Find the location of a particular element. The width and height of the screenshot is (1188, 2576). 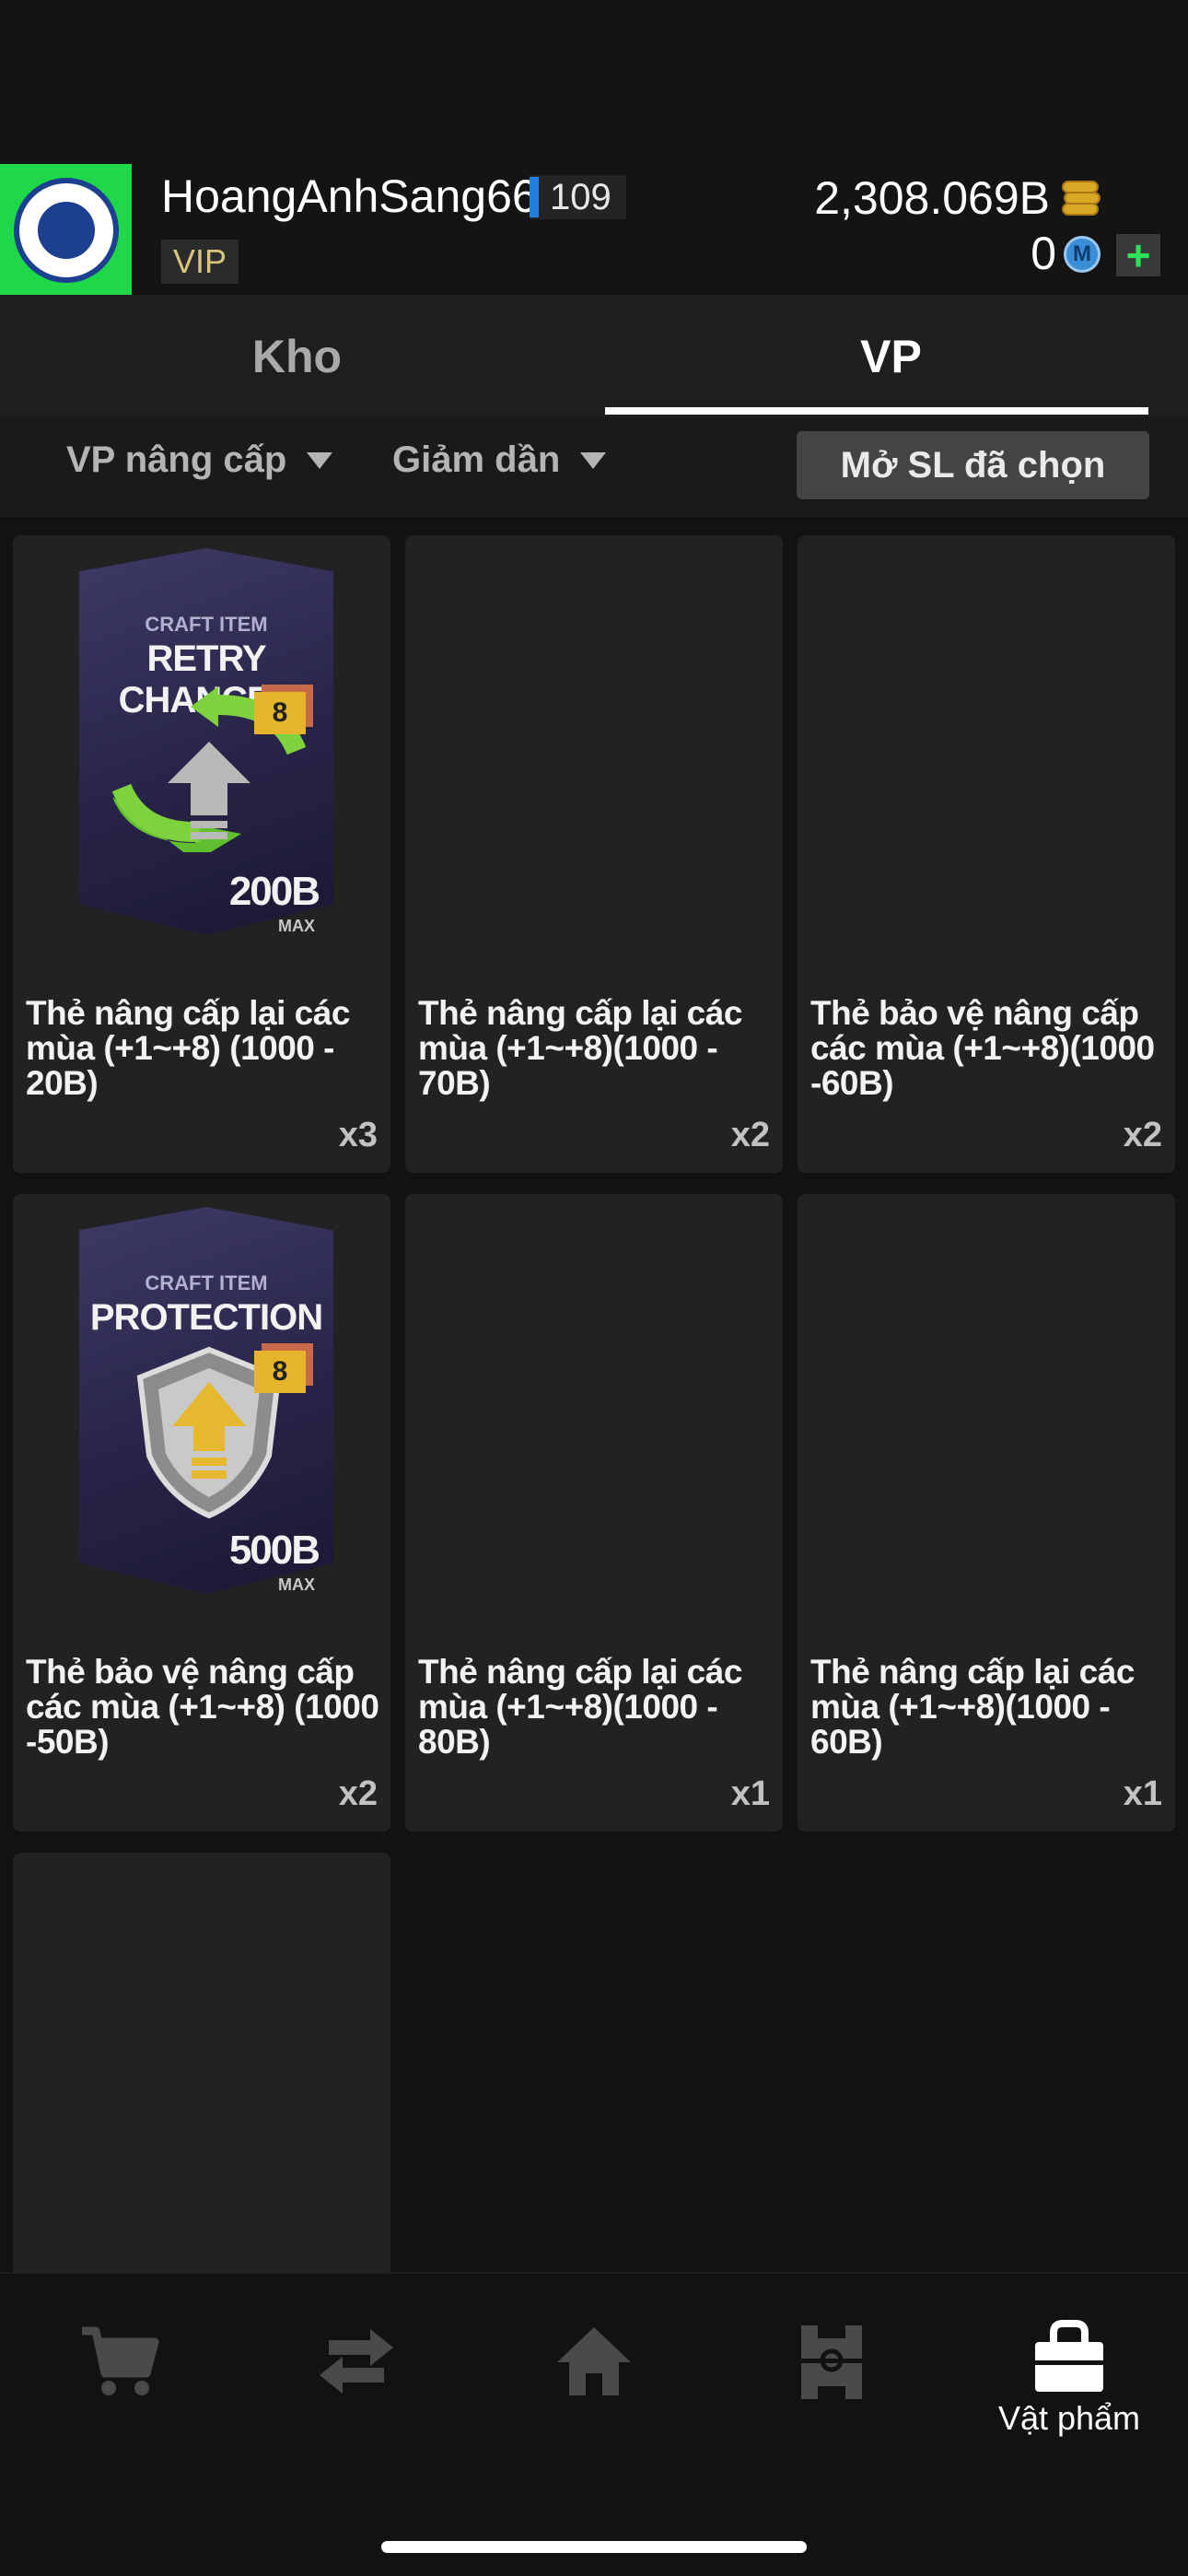

coin-balance: 2,308.069B is located at coordinates (932, 198).